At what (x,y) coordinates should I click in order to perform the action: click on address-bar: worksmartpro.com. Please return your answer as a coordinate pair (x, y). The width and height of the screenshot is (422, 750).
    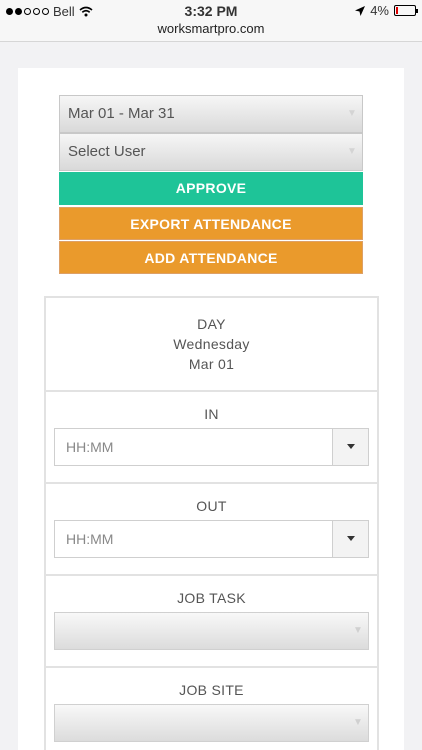
    Looking at the image, I should click on (211, 32).